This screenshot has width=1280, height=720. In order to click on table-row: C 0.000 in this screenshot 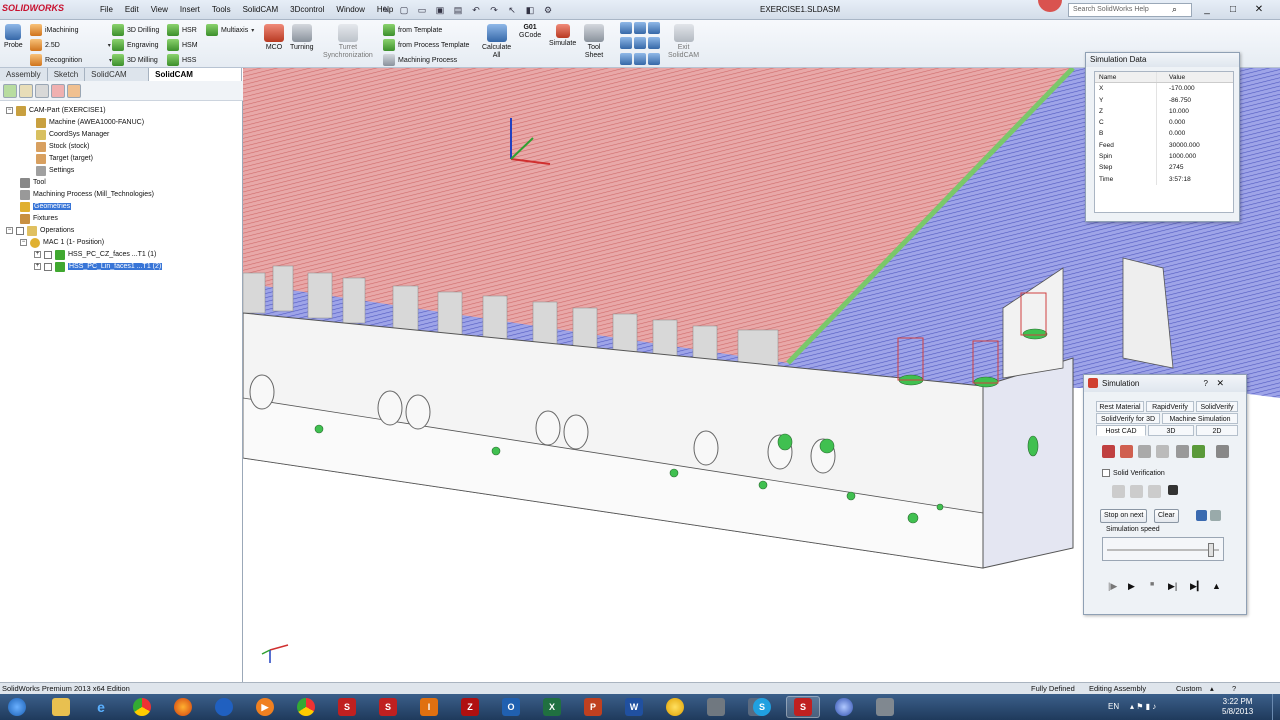, I will do `click(1164, 123)`.